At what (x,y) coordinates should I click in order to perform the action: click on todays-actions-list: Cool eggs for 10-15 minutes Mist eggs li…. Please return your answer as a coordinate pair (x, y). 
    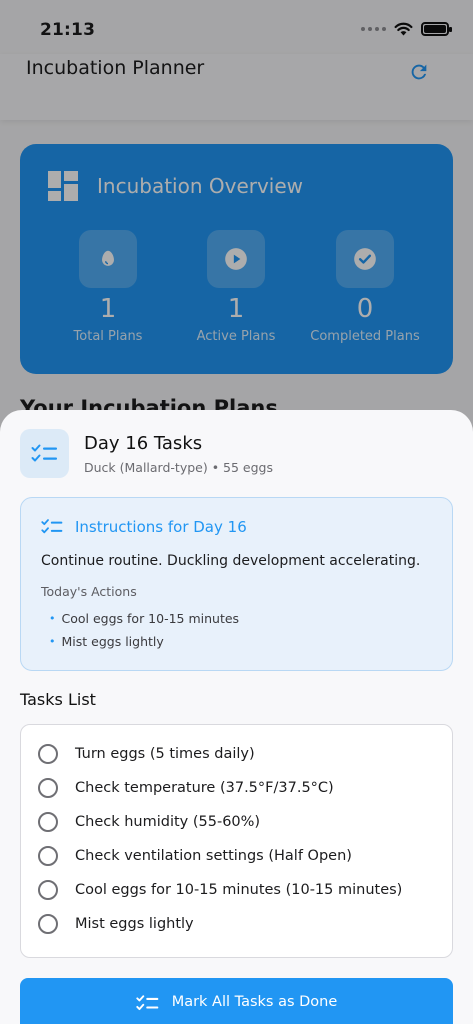
    Looking at the image, I should click on (144, 630).